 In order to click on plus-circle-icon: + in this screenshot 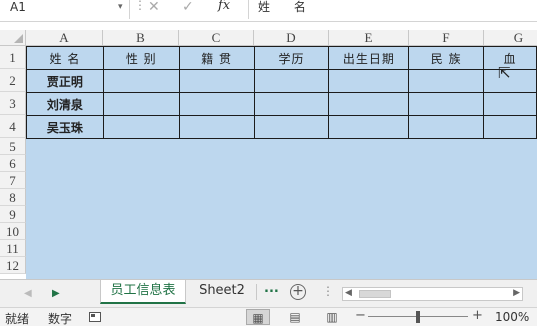, I will do `click(298, 292)`.